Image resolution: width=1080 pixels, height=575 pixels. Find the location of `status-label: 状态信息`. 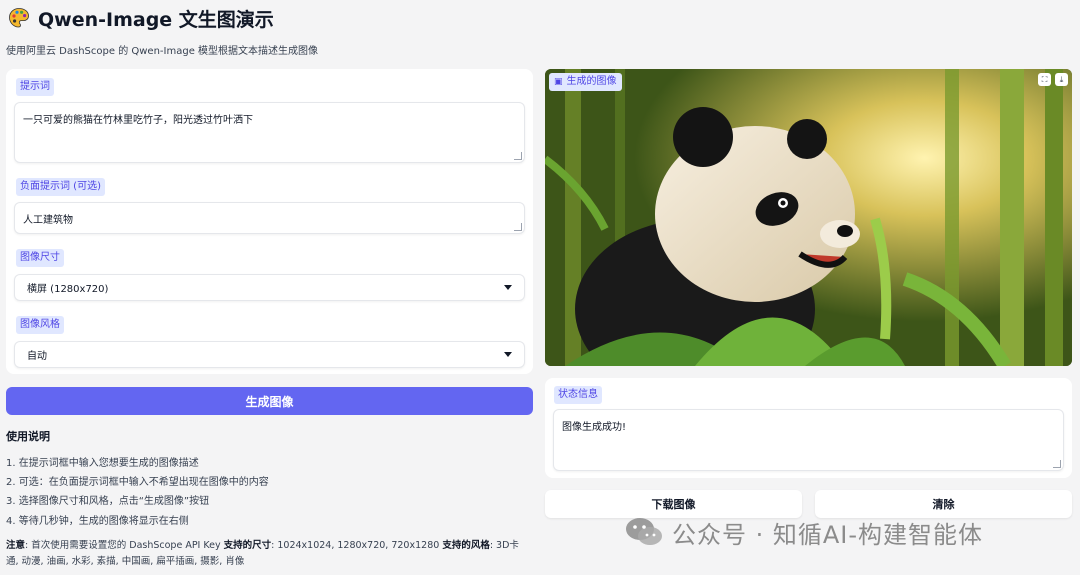

status-label: 状态信息 is located at coordinates (578, 395).